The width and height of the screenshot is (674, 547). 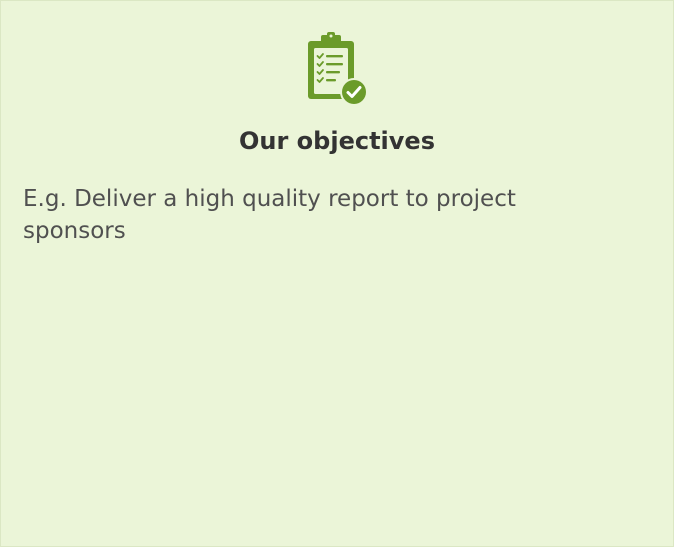 What do you see at coordinates (337, 141) in the screenshot?
I see `card-title: Our objectives` at bounding box center [337, 141].